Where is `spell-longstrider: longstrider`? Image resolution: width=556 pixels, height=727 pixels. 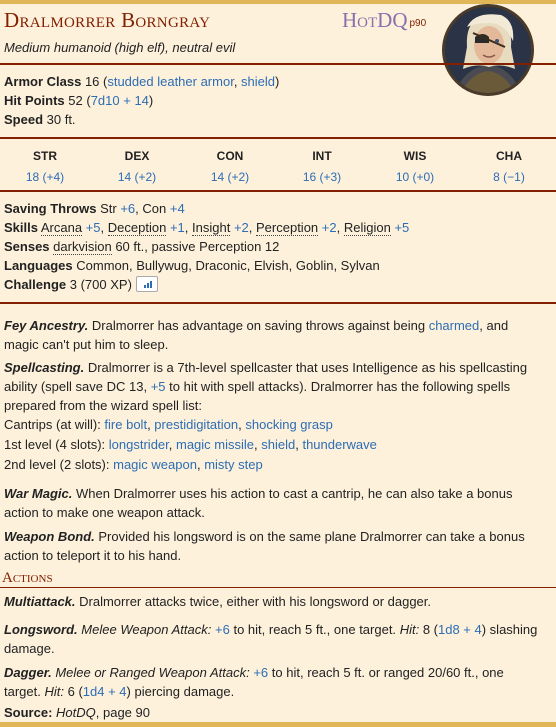 spell-longstrider: longstrider is located at coordinates (139, 444).